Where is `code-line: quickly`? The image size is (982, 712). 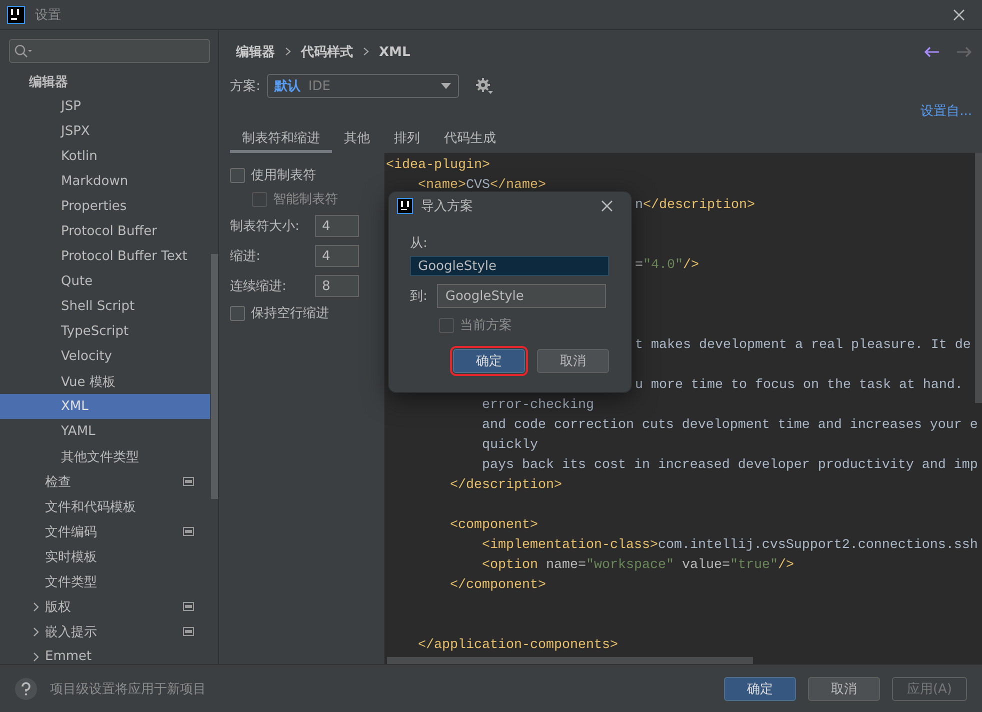
code-line: quickly is located at coordinates (509, 445).